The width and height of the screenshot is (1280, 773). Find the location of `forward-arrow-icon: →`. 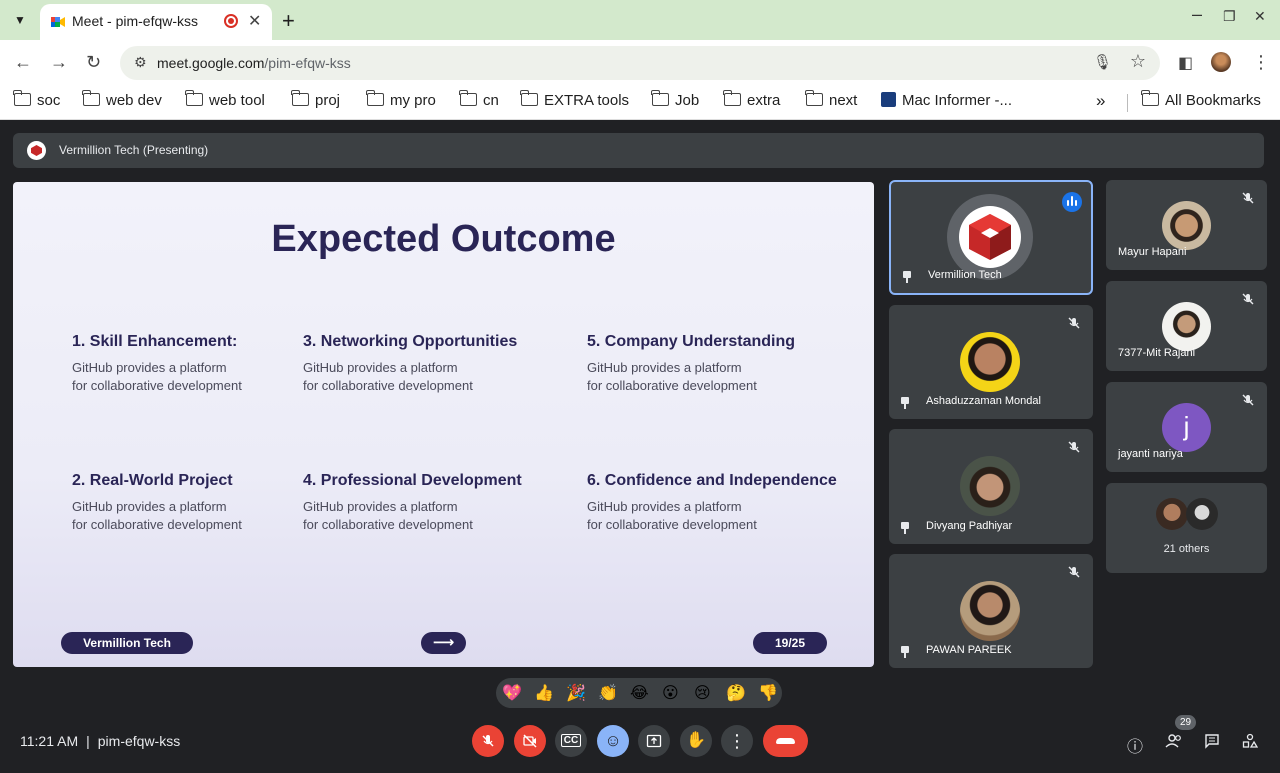

forward-arrow-icon: → is located at coordinates (59, 62).